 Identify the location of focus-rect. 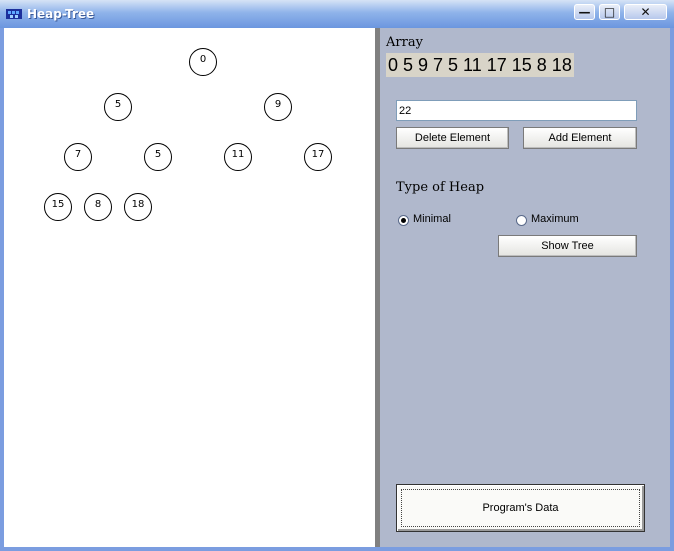
(520, 508).